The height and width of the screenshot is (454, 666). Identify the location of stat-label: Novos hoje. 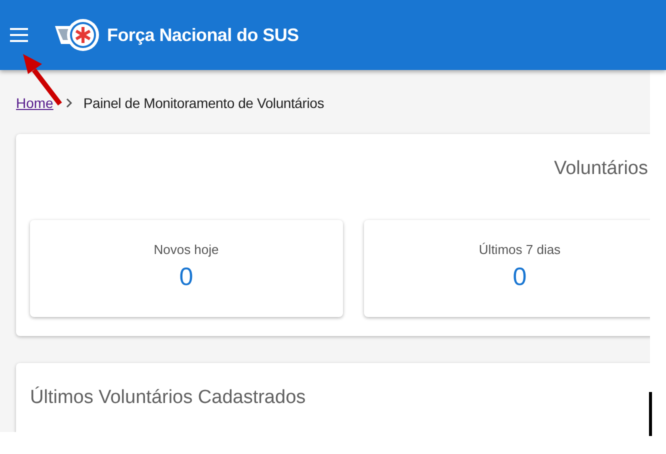
(186, 249).